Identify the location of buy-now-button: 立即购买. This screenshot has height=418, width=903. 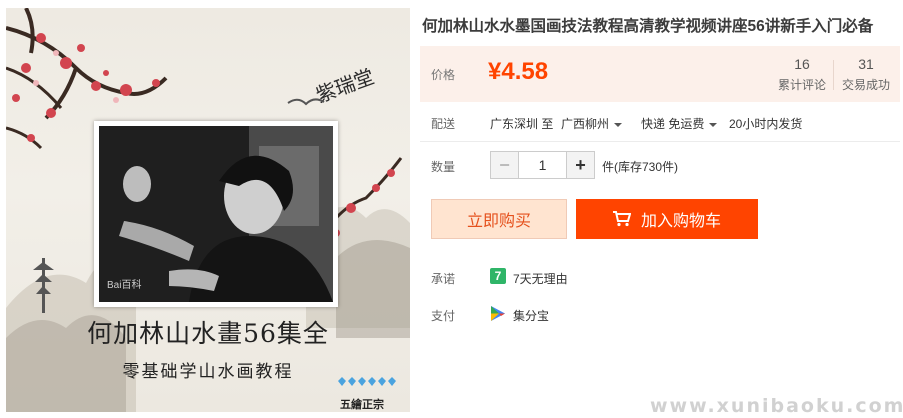
(499, 219).